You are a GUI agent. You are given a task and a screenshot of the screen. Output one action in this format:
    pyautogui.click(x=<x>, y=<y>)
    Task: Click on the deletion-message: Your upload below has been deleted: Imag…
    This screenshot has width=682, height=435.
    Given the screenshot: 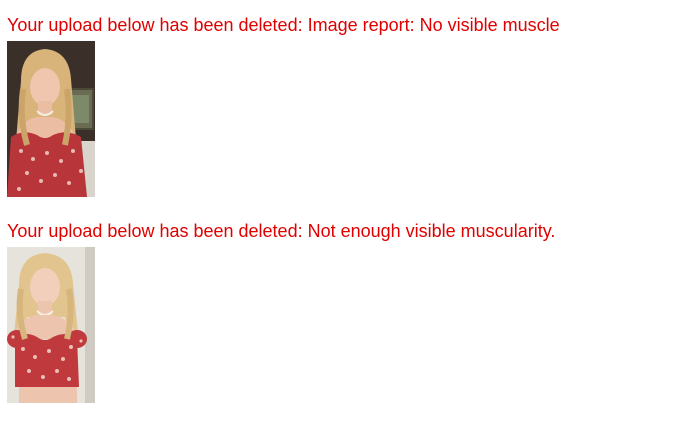 What is the action you would take?
    pyautogui.click(x=283, y=25)
    